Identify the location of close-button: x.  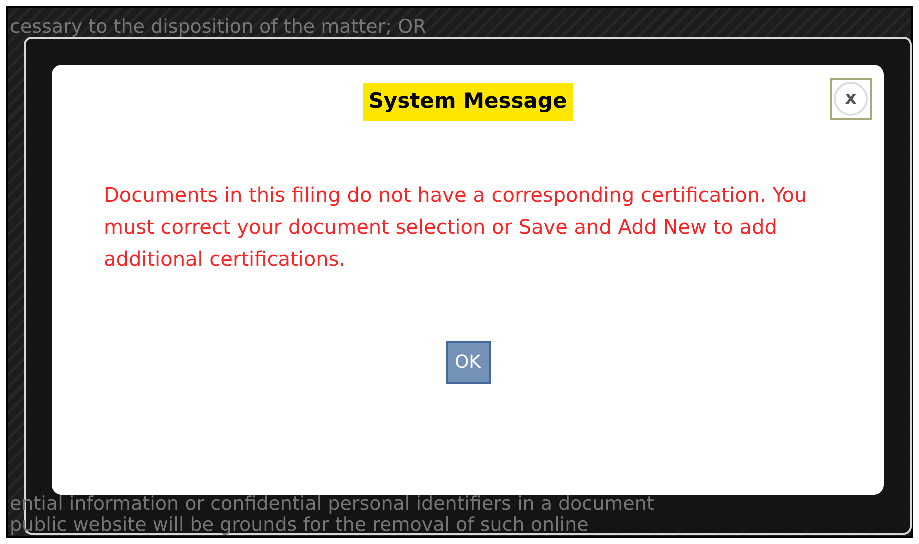
(851, 99).